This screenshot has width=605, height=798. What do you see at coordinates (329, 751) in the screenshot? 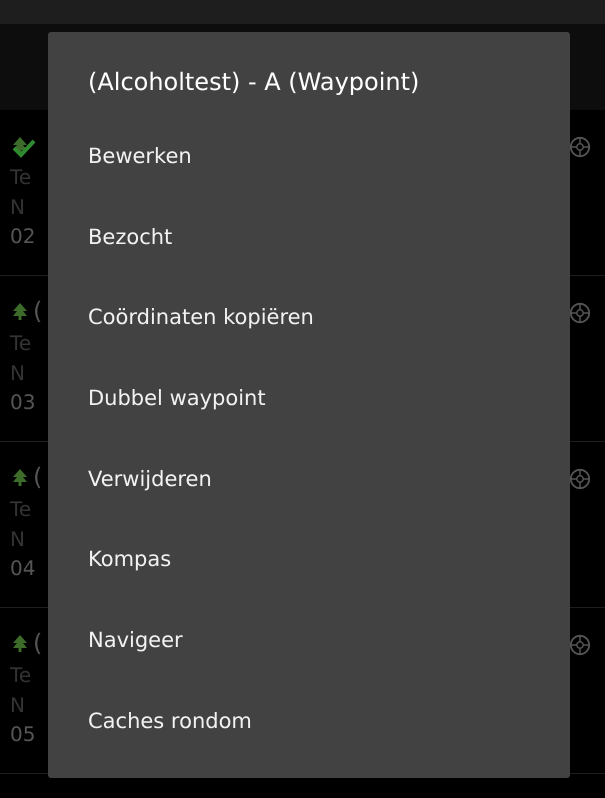
I see `menu-item: Caches rondom` at bounding box center [329, 751].